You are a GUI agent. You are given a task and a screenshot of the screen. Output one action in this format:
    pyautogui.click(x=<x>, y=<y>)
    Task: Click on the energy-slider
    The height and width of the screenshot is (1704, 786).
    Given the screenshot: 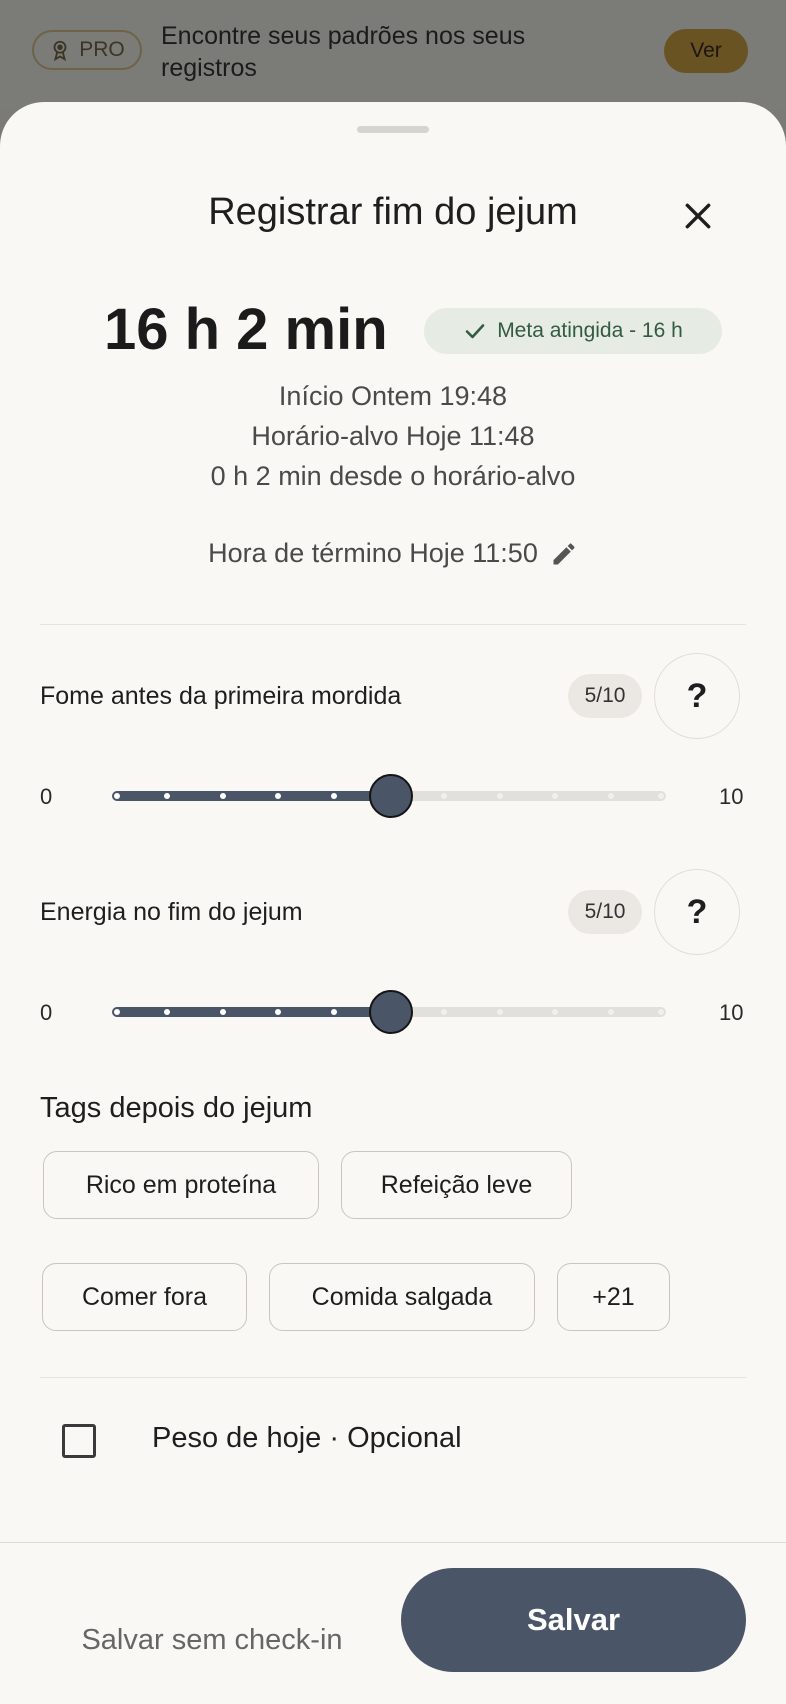 What is the action you would take?
    pyautogui.click(x=389, y=1012)
    